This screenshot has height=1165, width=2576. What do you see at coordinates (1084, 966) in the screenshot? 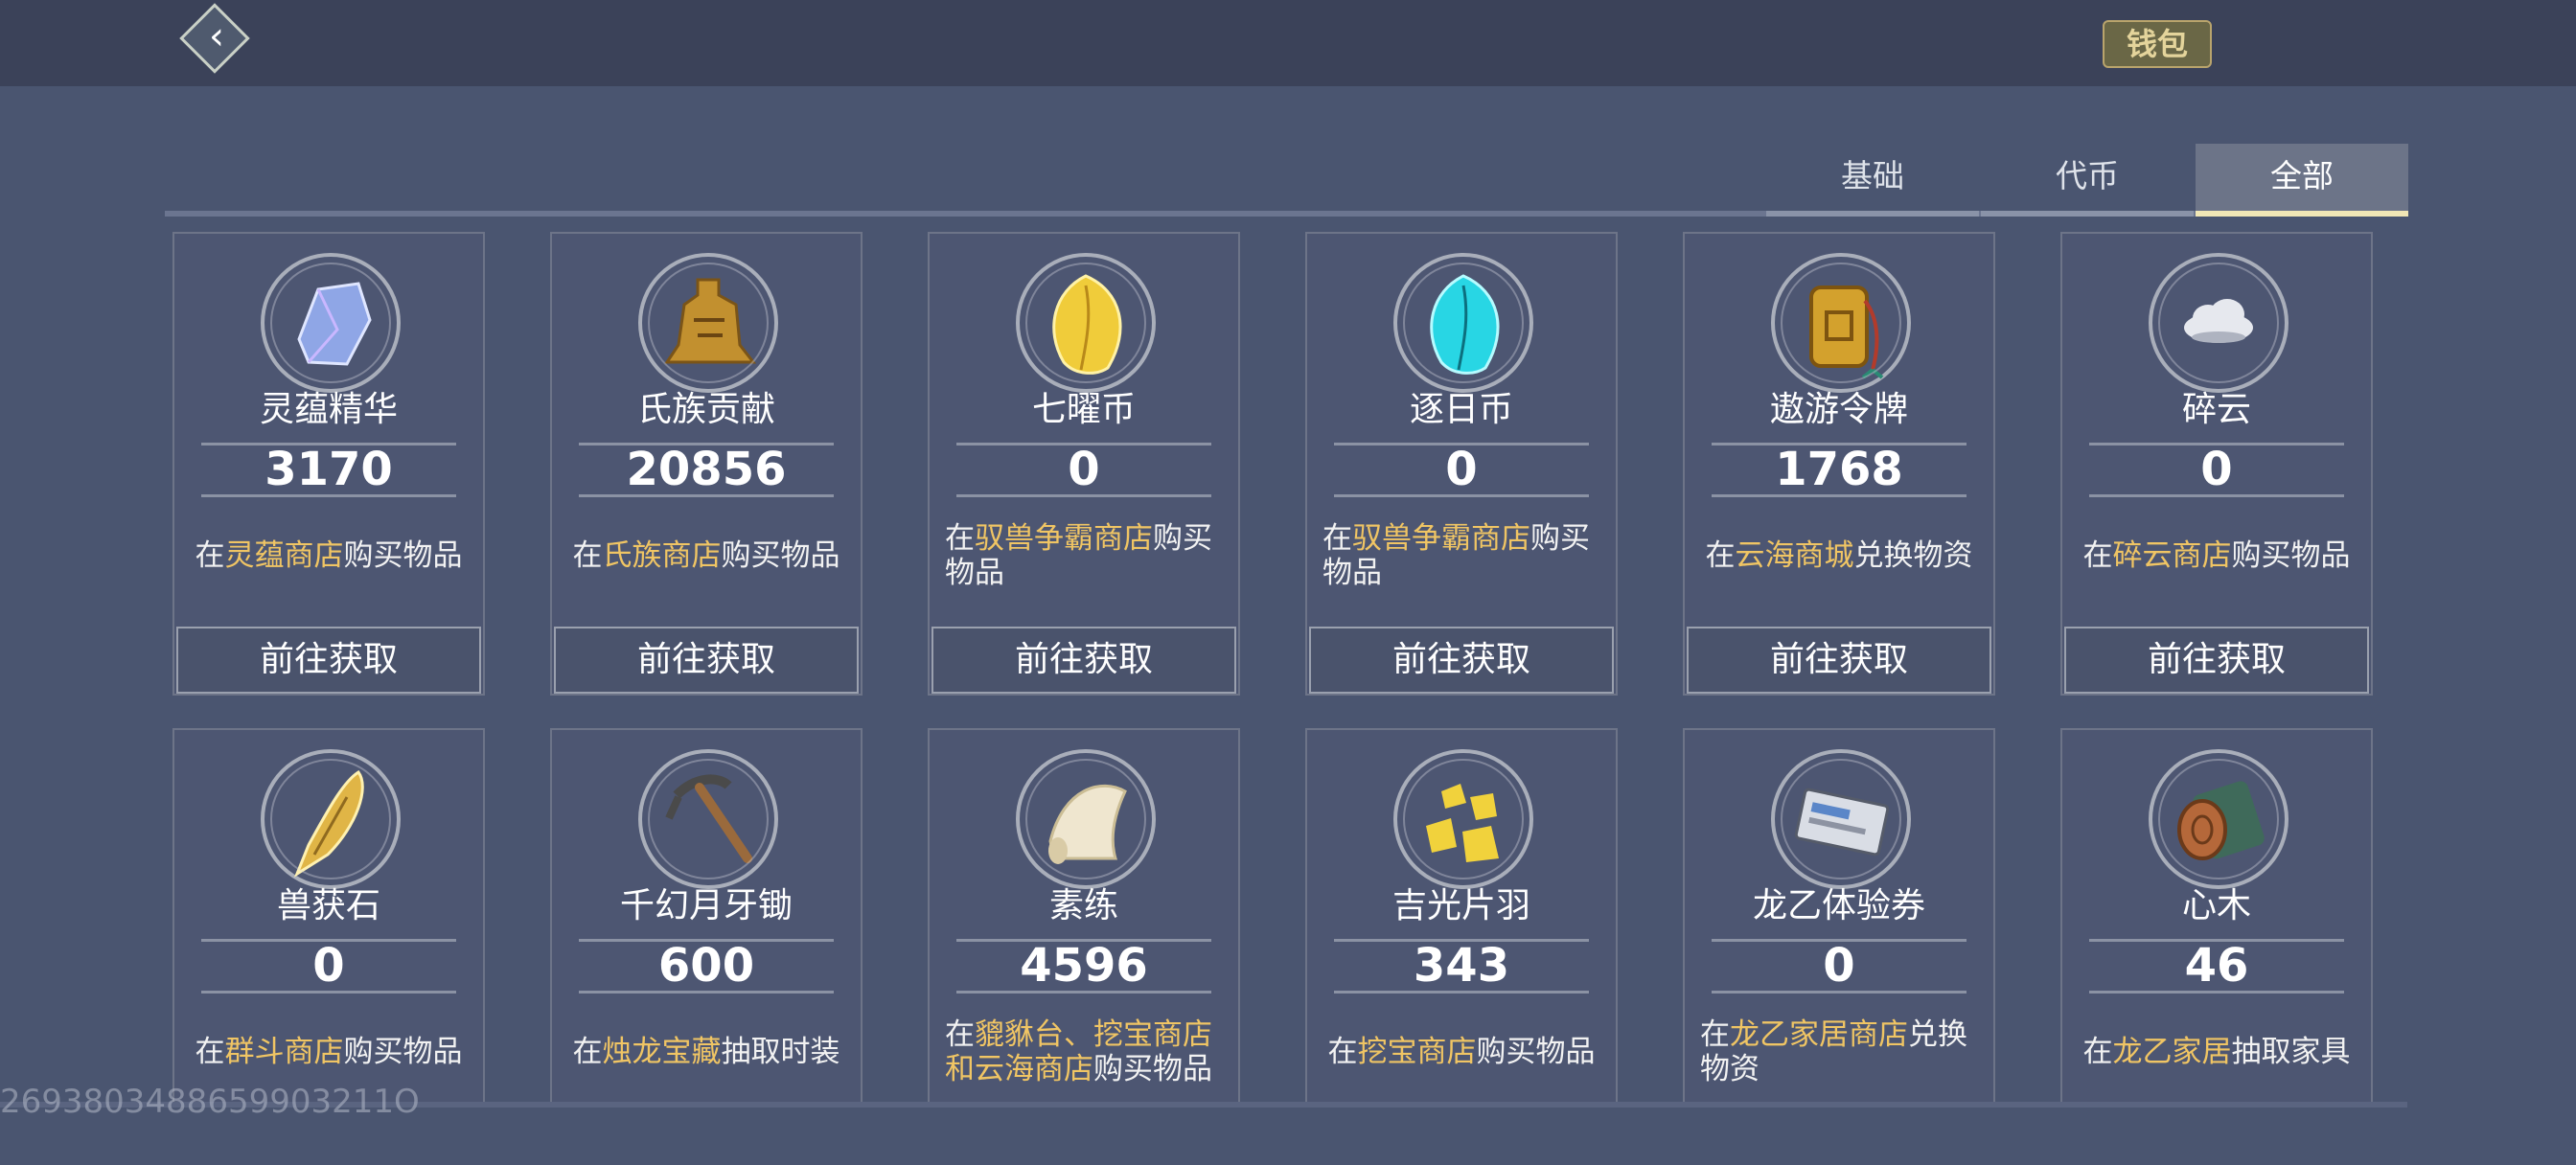
I see `item-count: 4596` at bounding box center [1084, 966].